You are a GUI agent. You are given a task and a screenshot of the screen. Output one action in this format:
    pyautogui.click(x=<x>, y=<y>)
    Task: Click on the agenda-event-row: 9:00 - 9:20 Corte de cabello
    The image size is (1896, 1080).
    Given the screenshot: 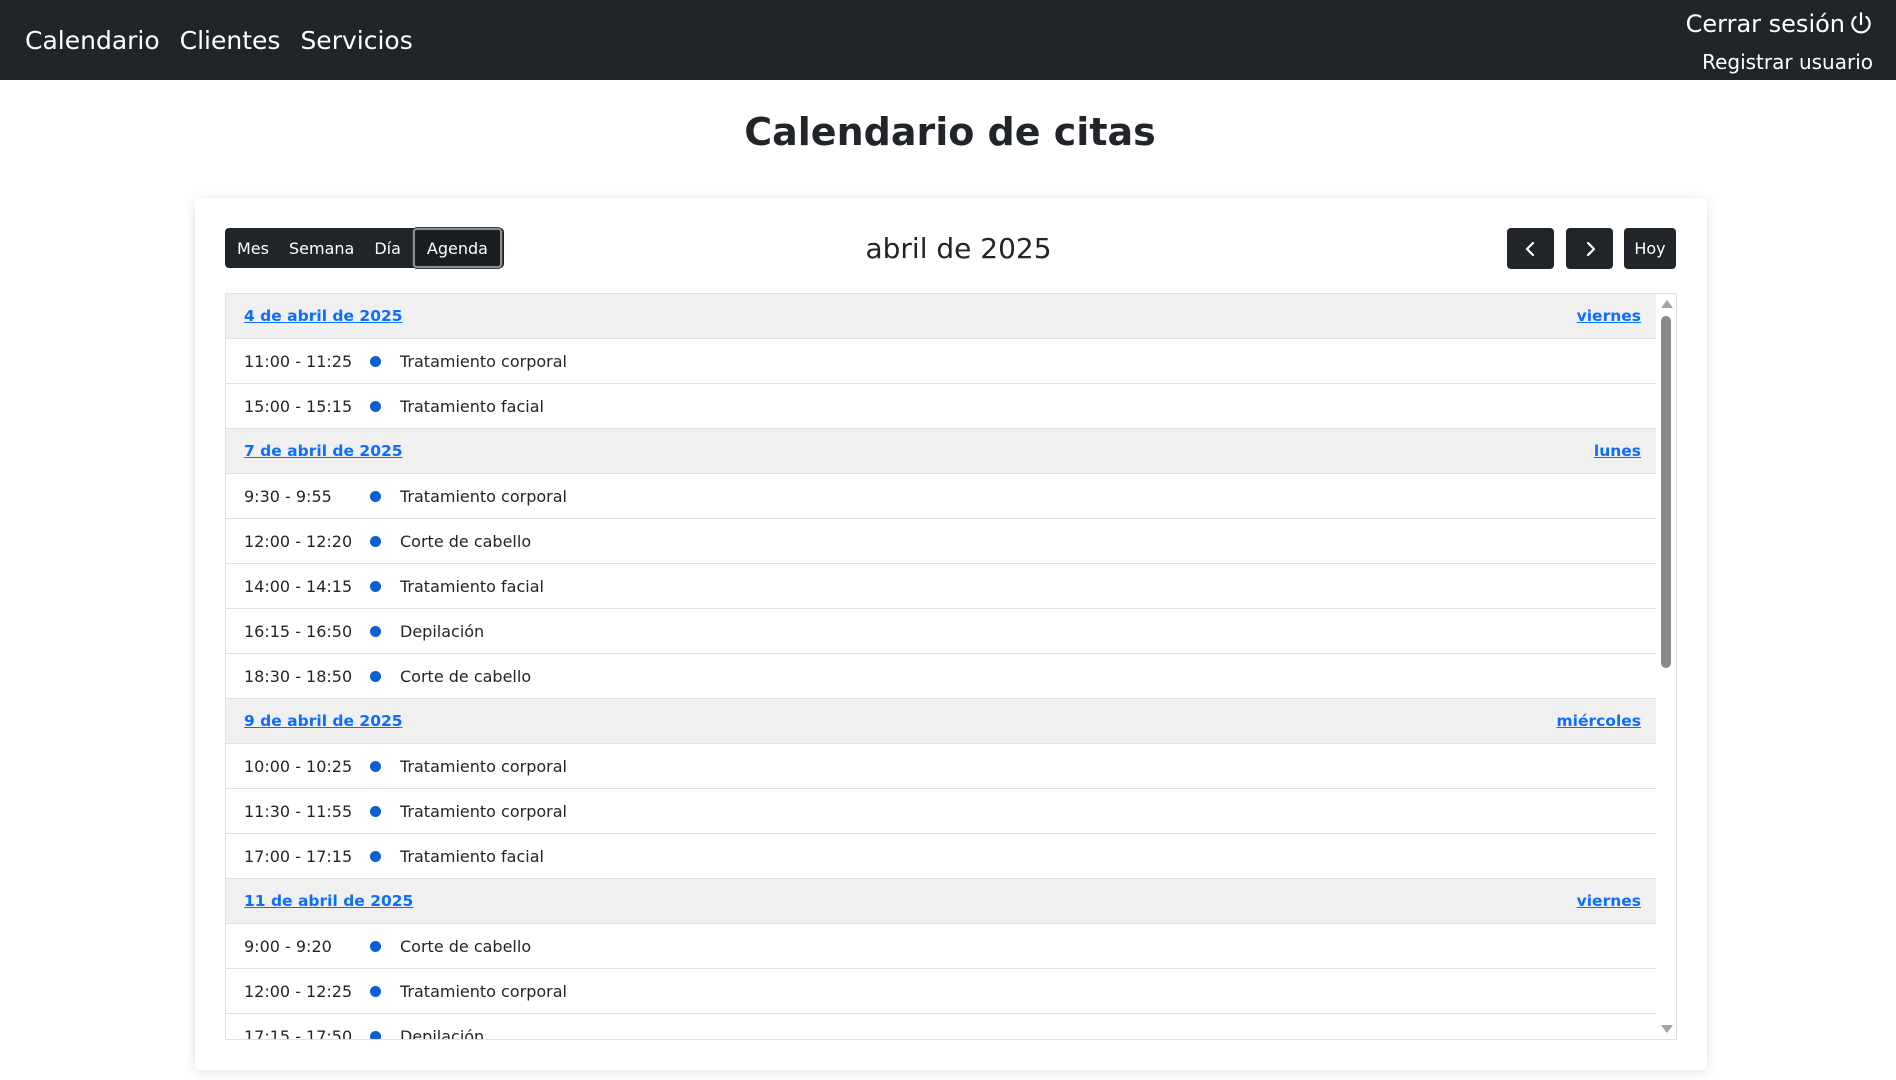 What is the action you would take?
    pyautogui.click(x=941, y=946)
    